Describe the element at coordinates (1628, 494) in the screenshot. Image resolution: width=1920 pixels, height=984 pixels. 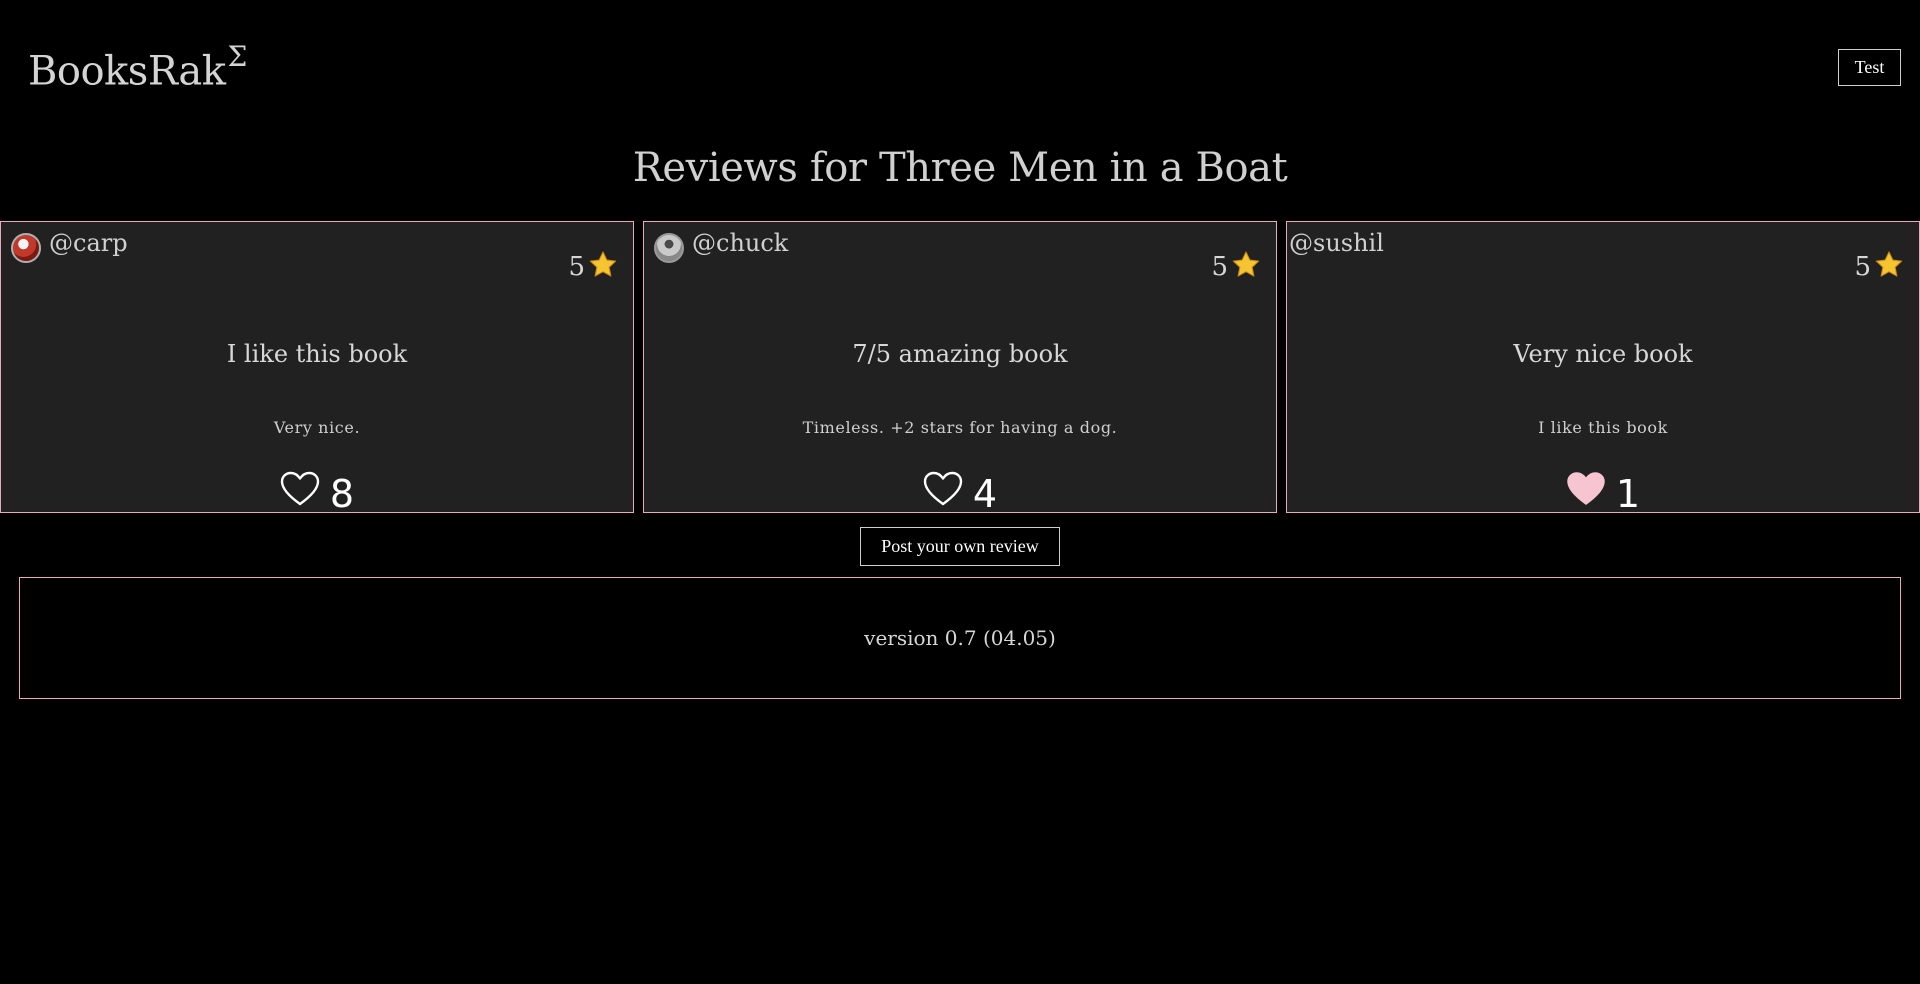
I see `like-count: 1` at that location.